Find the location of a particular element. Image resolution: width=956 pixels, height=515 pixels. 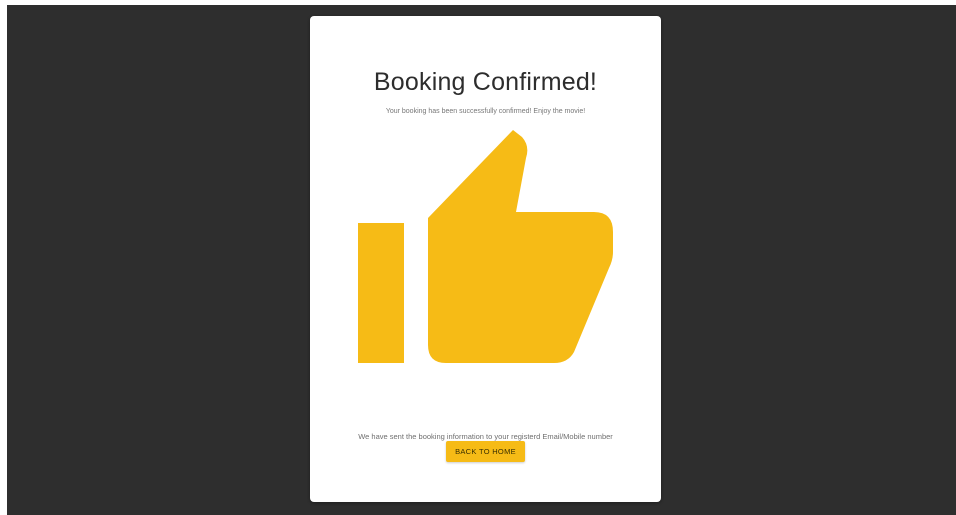

thumbs-up-cuff is located at coordinates (381, 293).